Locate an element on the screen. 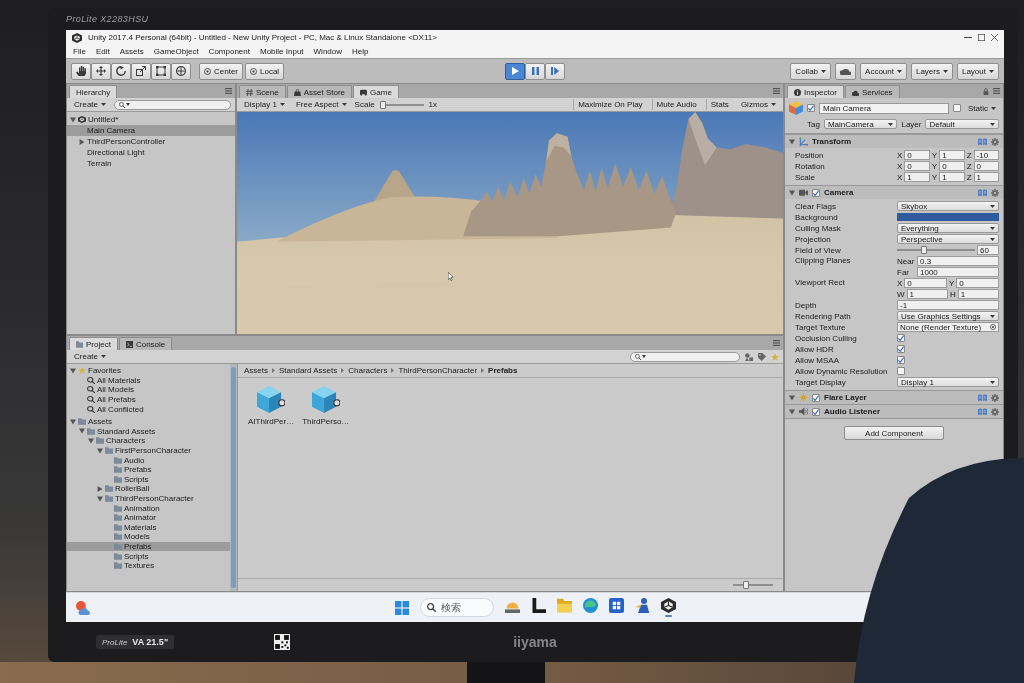 The width and height of the screenshot is (1024, 683). space-button: Local is located at coordinates (265, 71).